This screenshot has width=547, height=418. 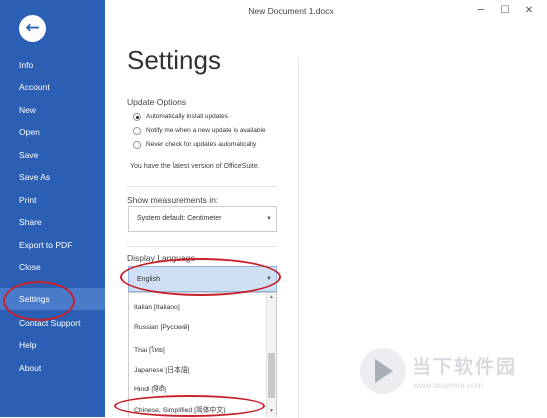 What do you see at coordinates (174, 60) in the screenshot?
I see `page-title: Settings` at bounding box center [174, 60].